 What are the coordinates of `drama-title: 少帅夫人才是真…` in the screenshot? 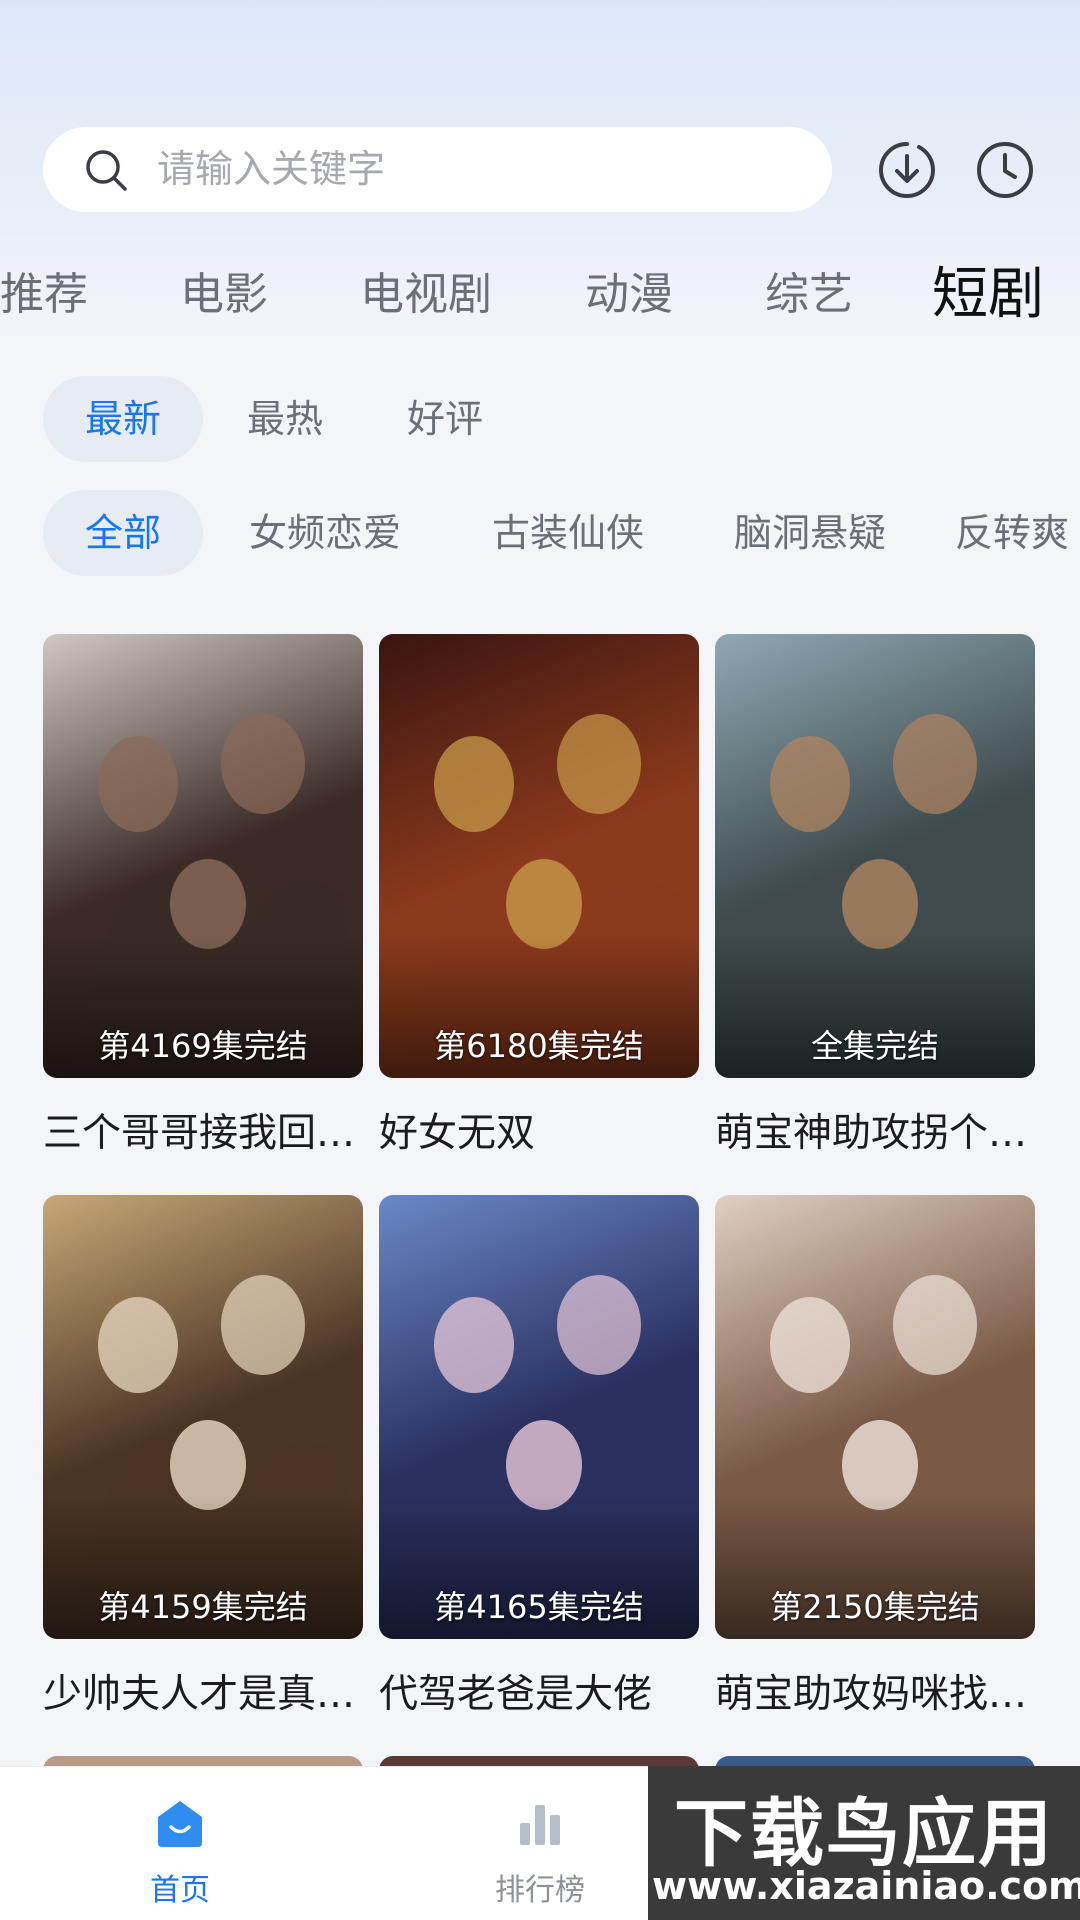 It's located at (199, 1694).